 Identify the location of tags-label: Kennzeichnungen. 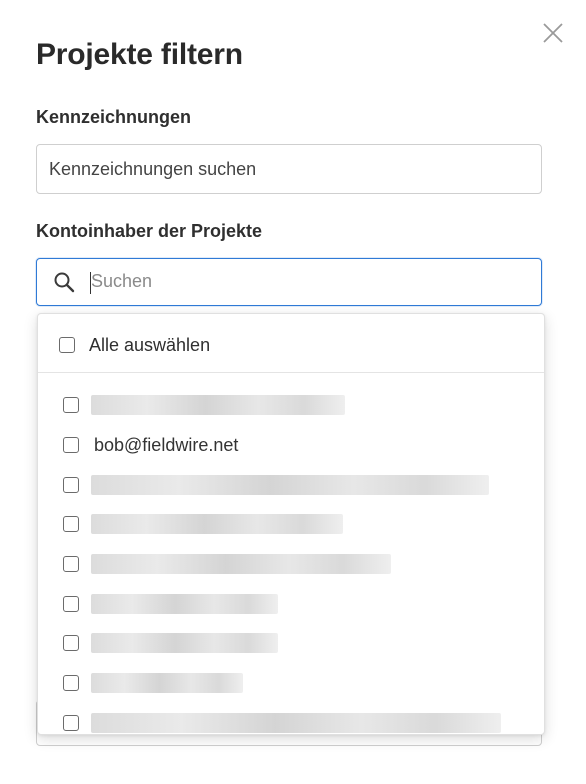
(114, 117).